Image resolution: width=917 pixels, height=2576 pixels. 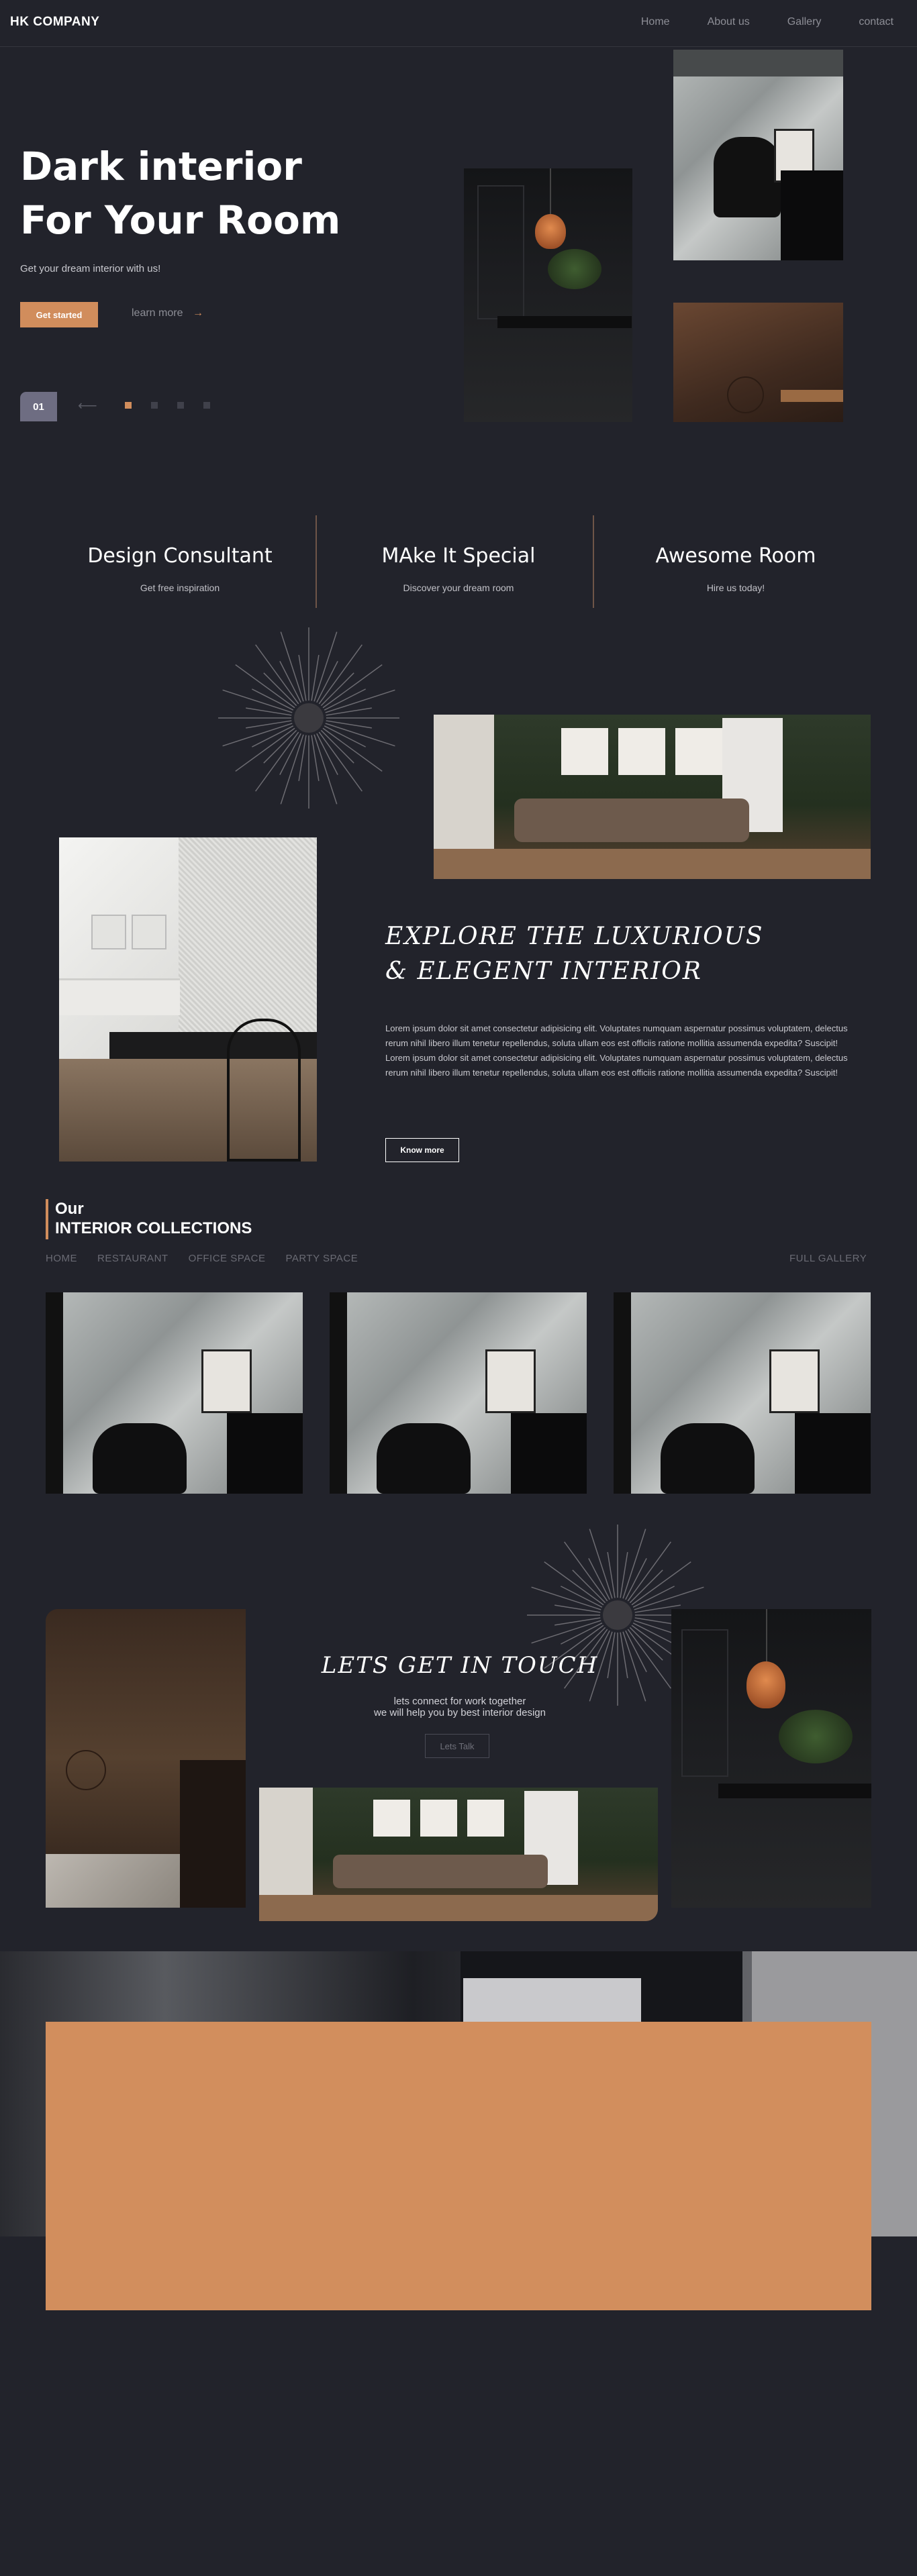 I want to click on explore-title-line1: EXPLORE THE LUXURIOUS, so click(x=574, y=936).